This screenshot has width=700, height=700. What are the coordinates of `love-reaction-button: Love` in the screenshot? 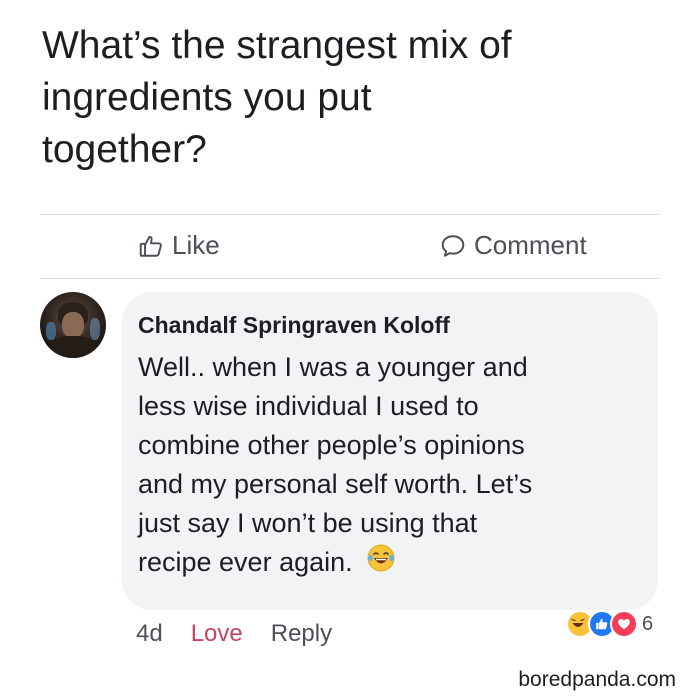 It's located at (217, 634).